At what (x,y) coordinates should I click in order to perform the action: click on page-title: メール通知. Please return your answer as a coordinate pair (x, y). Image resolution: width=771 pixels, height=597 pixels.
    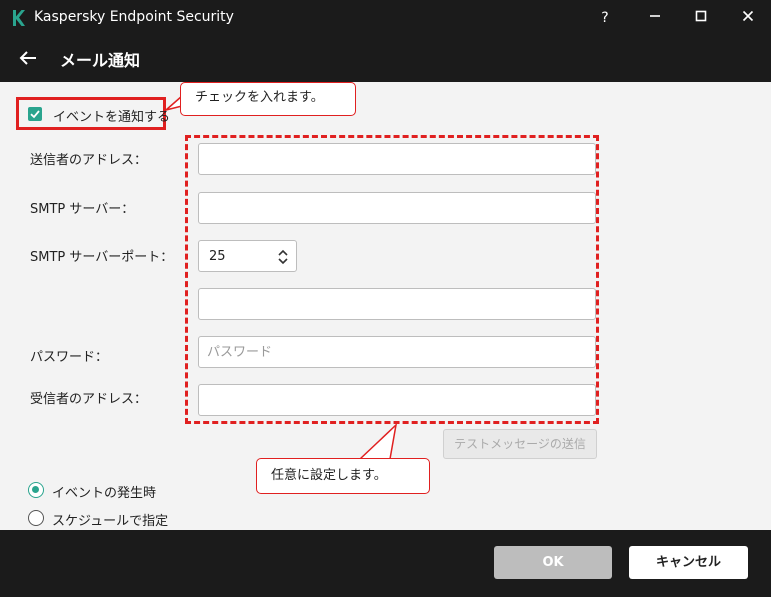
    Looking at the image, I should click on (100, 60).